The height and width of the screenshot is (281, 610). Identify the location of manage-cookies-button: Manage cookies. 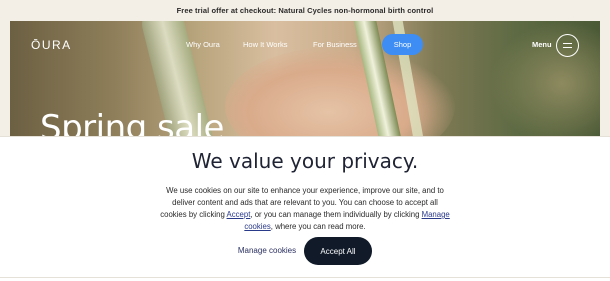
(267, 250).